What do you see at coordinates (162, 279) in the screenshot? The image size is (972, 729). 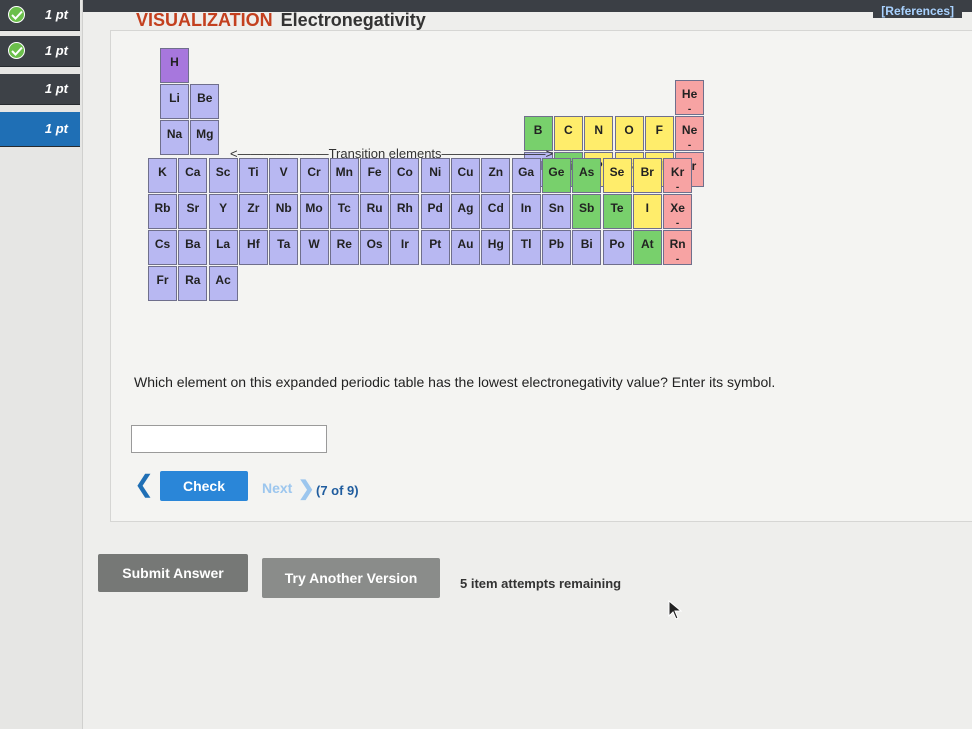 I see `element-symbol: Fr` at bounding box center [162, 279].